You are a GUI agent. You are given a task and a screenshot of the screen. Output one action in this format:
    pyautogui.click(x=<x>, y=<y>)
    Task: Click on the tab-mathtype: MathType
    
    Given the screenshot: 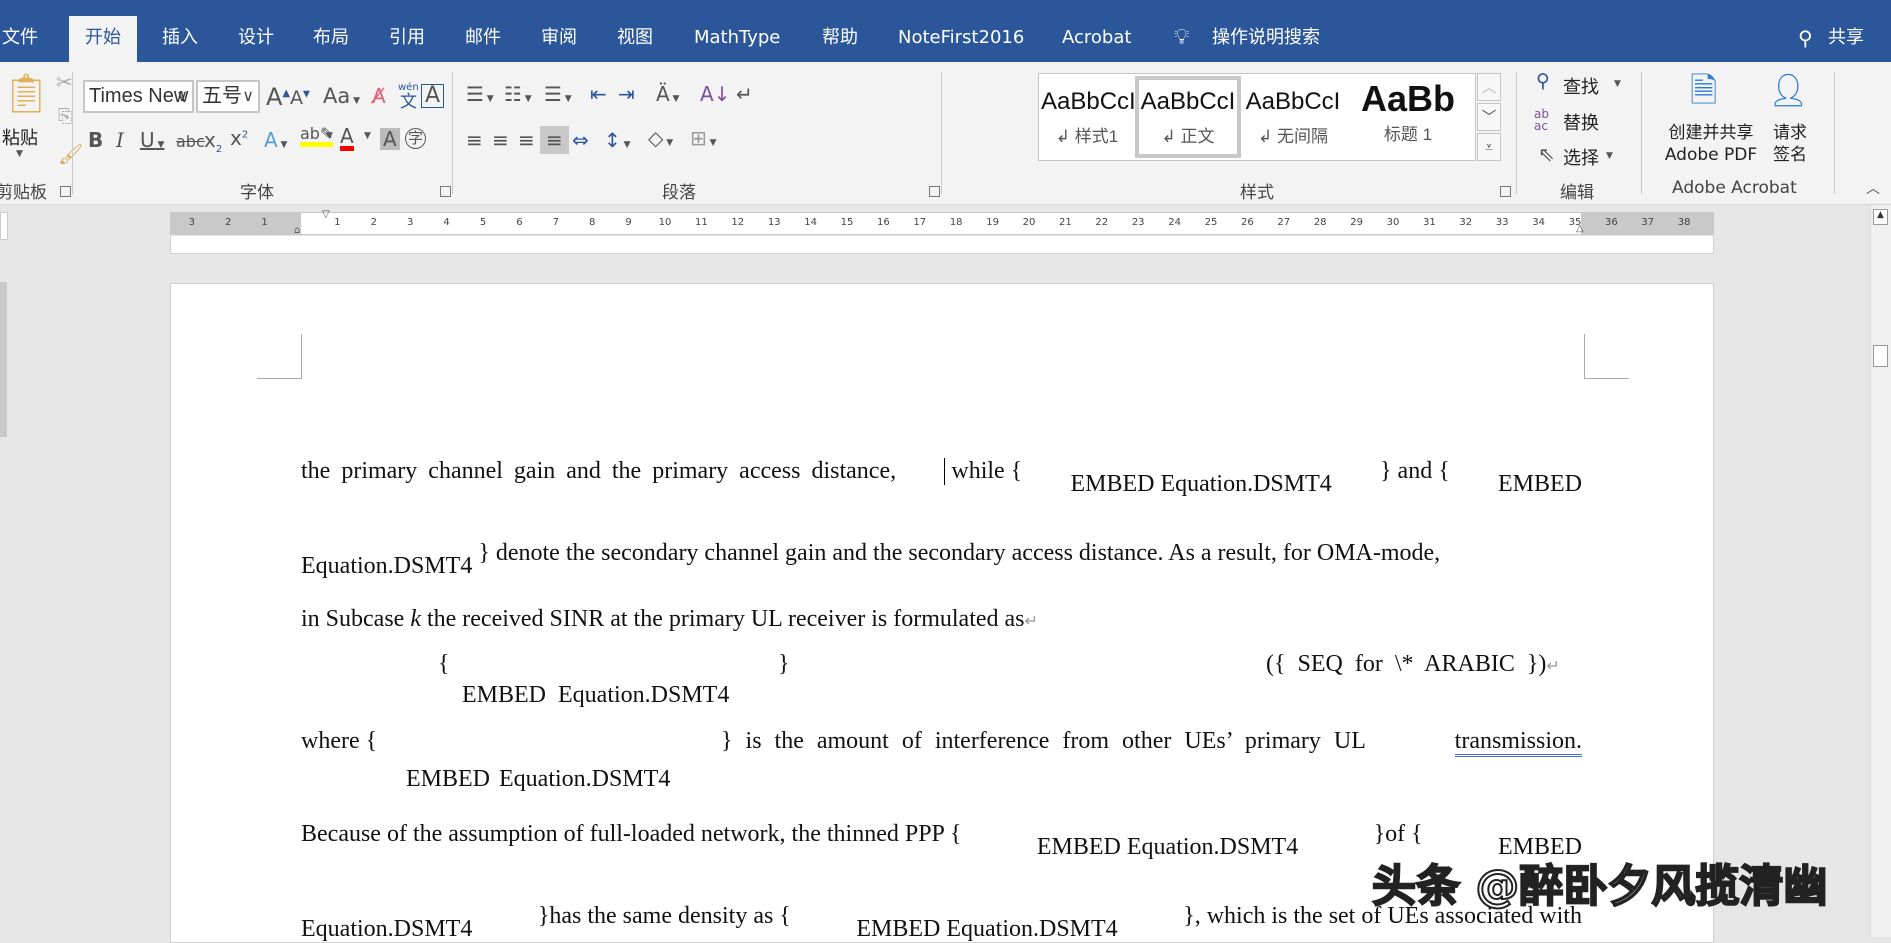 What is the action you would take?
    pyautogui.click(x=737, y=39)
    